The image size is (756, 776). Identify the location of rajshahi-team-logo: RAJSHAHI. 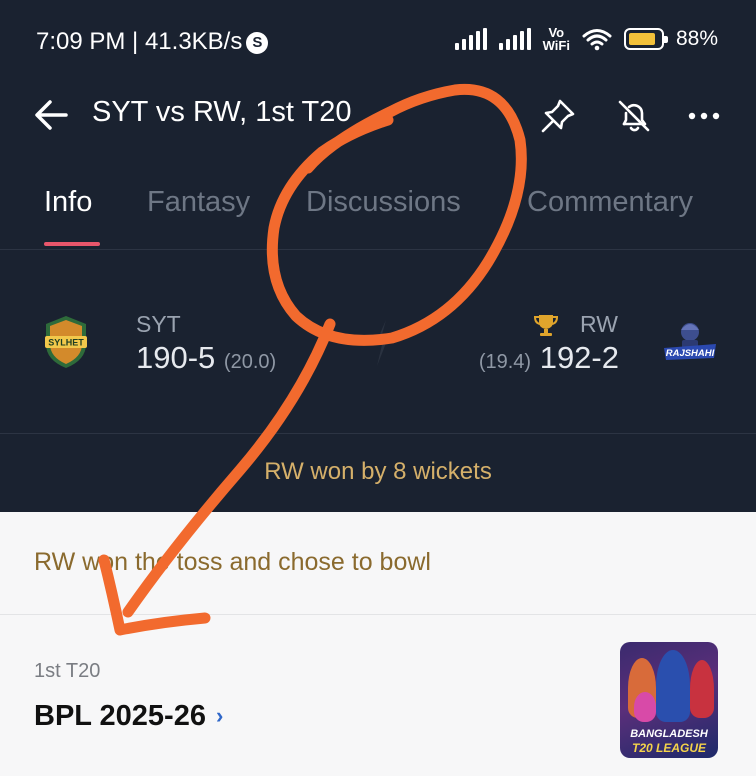
(690, 342).